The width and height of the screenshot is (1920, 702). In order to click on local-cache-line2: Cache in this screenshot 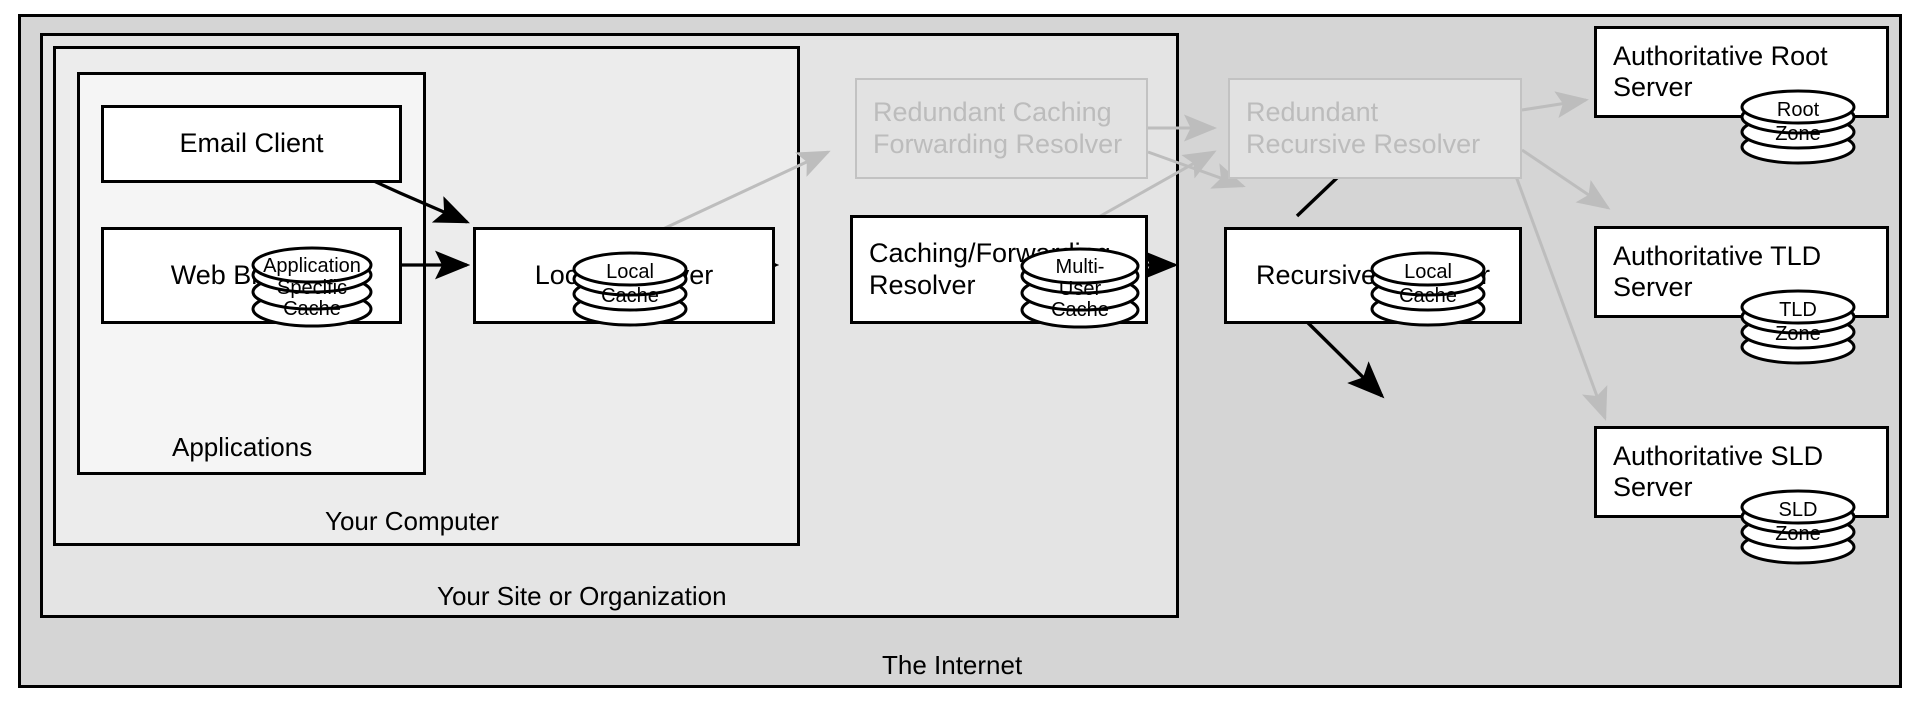, I will do `click(630, 296)`.